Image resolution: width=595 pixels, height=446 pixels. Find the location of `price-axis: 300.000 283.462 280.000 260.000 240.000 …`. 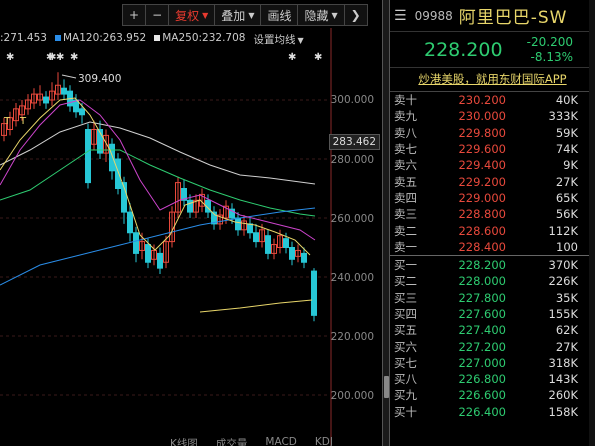

price-axis: 300.000 283.462 280.000 260.000 240.000 … is located at coordinates (355, 223).